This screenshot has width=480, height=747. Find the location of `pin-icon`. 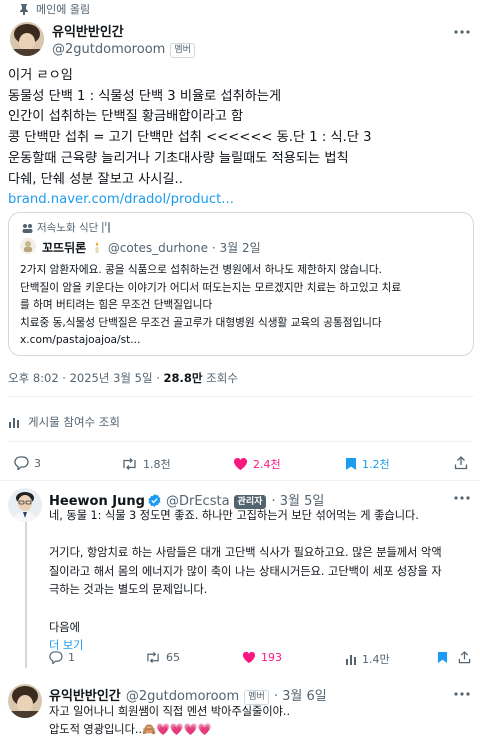

pin-icon is located at coordinates (24, 9).